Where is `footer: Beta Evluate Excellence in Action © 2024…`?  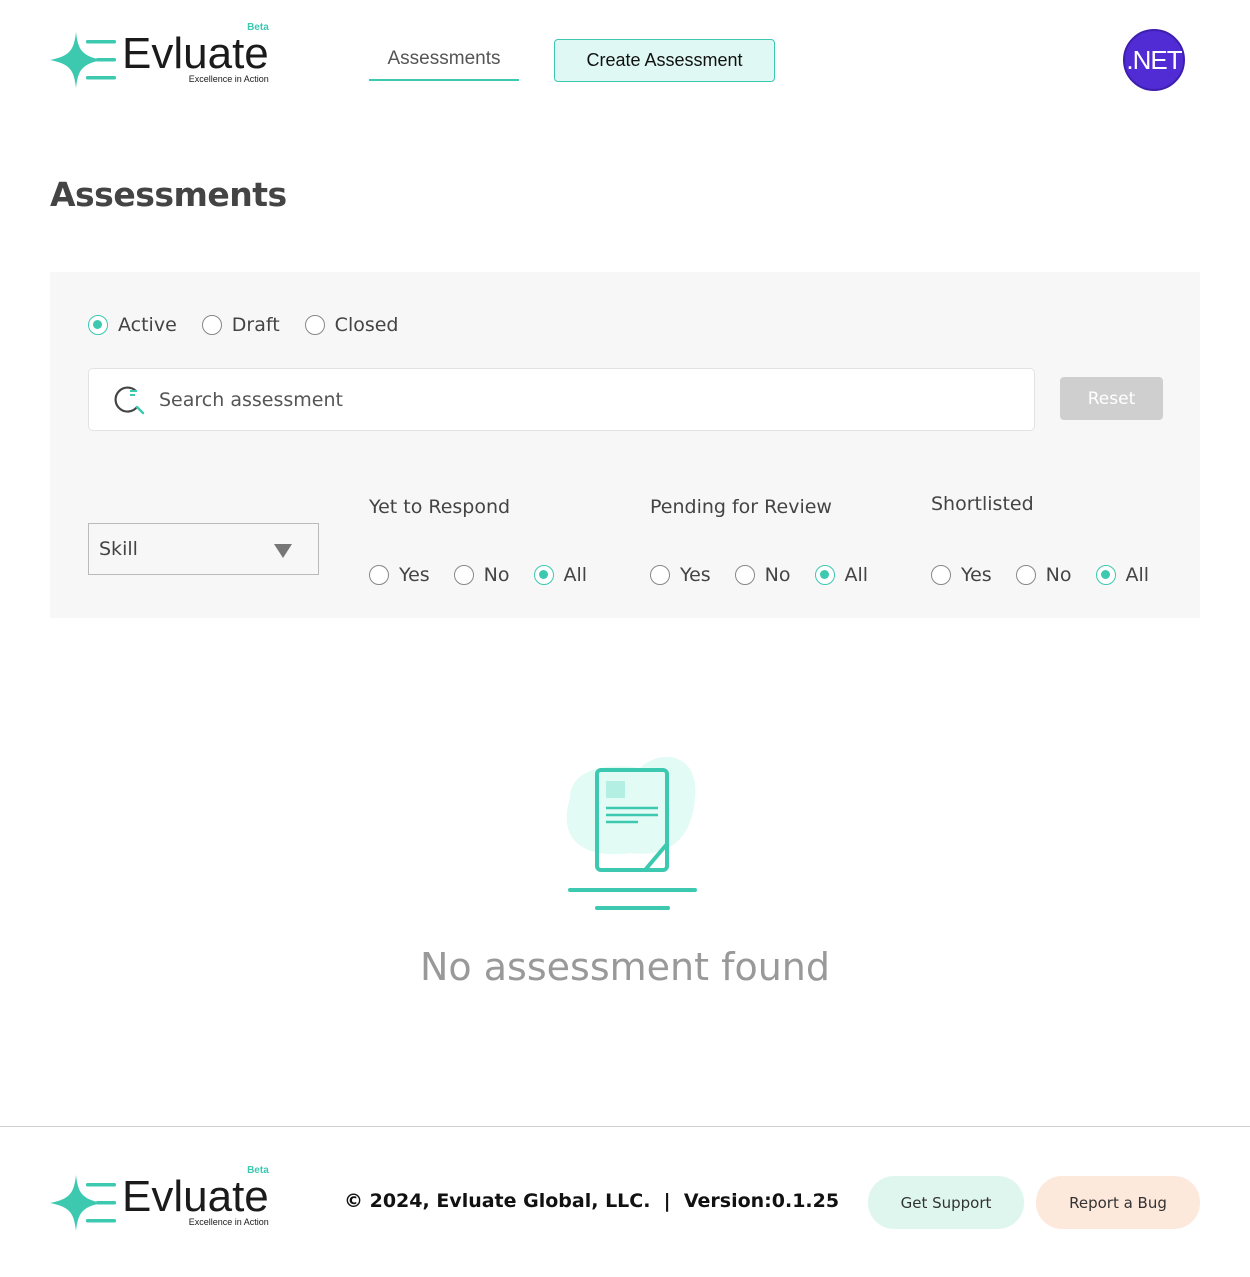
footer: Beta Evluate Excellence in Action © 2024… is located at coordinates (625, 1201).